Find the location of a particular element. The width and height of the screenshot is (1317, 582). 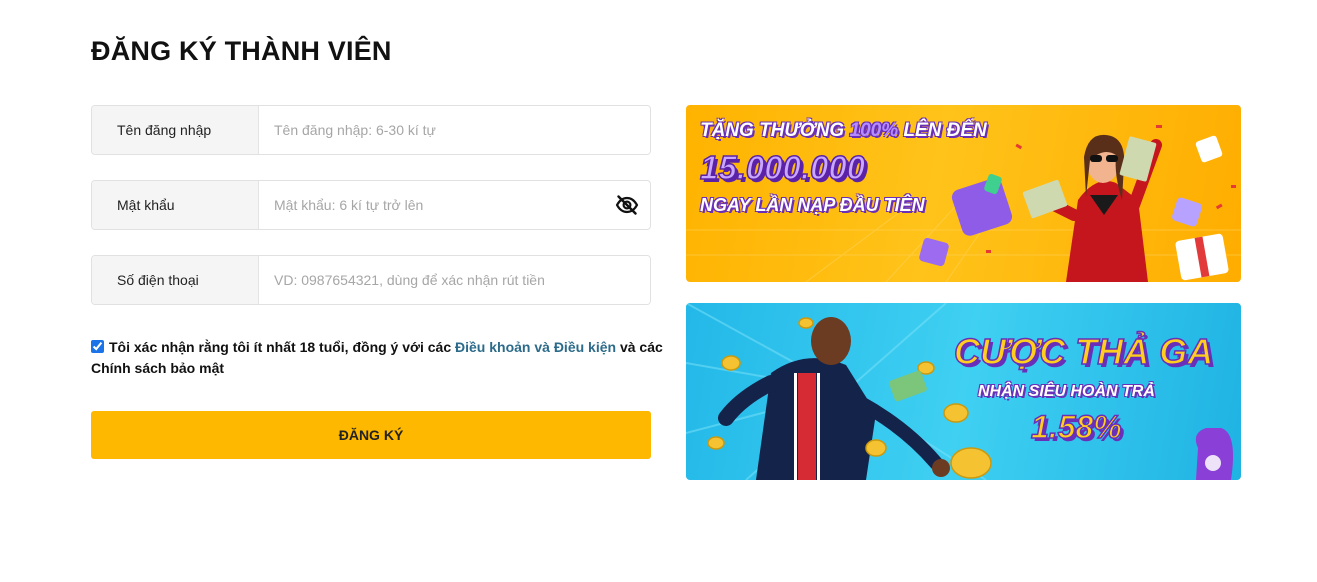

password-visibility-toggle is located at coordinates (627, 205).